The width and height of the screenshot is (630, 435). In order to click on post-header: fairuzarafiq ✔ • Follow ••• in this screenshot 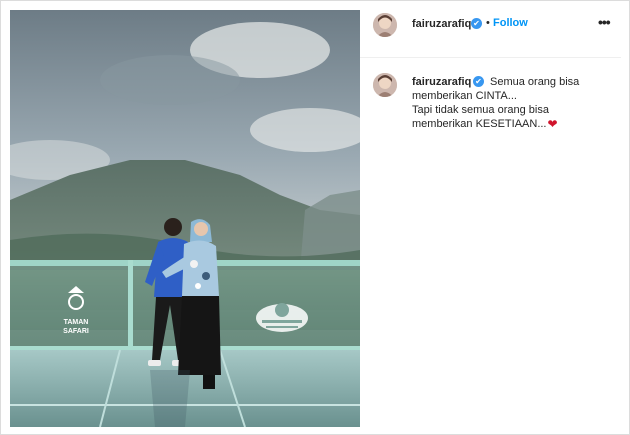, I will do `click(490, 34)`.